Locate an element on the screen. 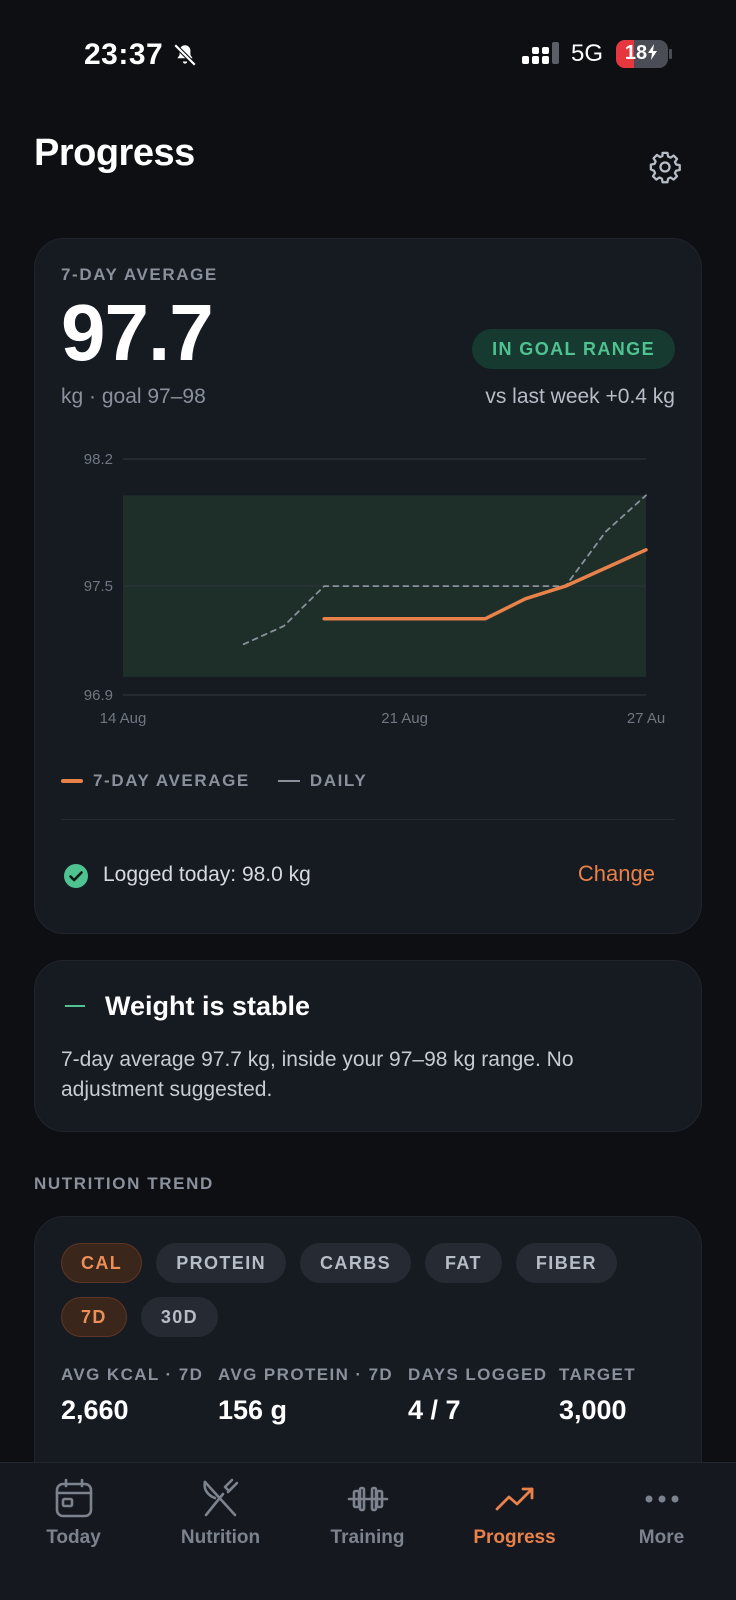  x-tick-label: 21 Aug is located at coordinates (404, 718).